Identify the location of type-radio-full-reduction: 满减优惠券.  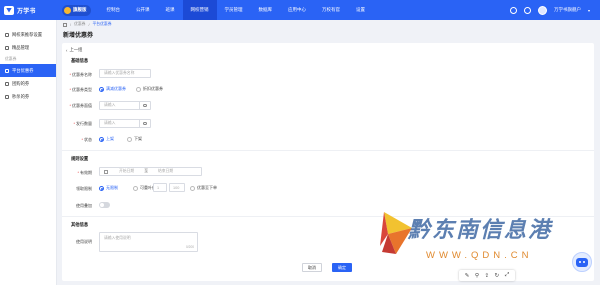
(112, 89).